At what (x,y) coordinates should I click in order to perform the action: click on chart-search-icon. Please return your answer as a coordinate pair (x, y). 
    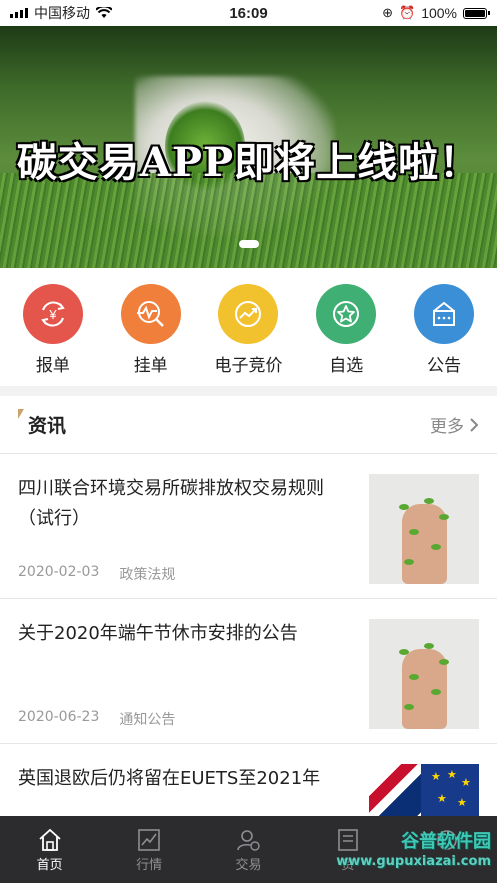
    Looking at the image, I should click on (150, 314).